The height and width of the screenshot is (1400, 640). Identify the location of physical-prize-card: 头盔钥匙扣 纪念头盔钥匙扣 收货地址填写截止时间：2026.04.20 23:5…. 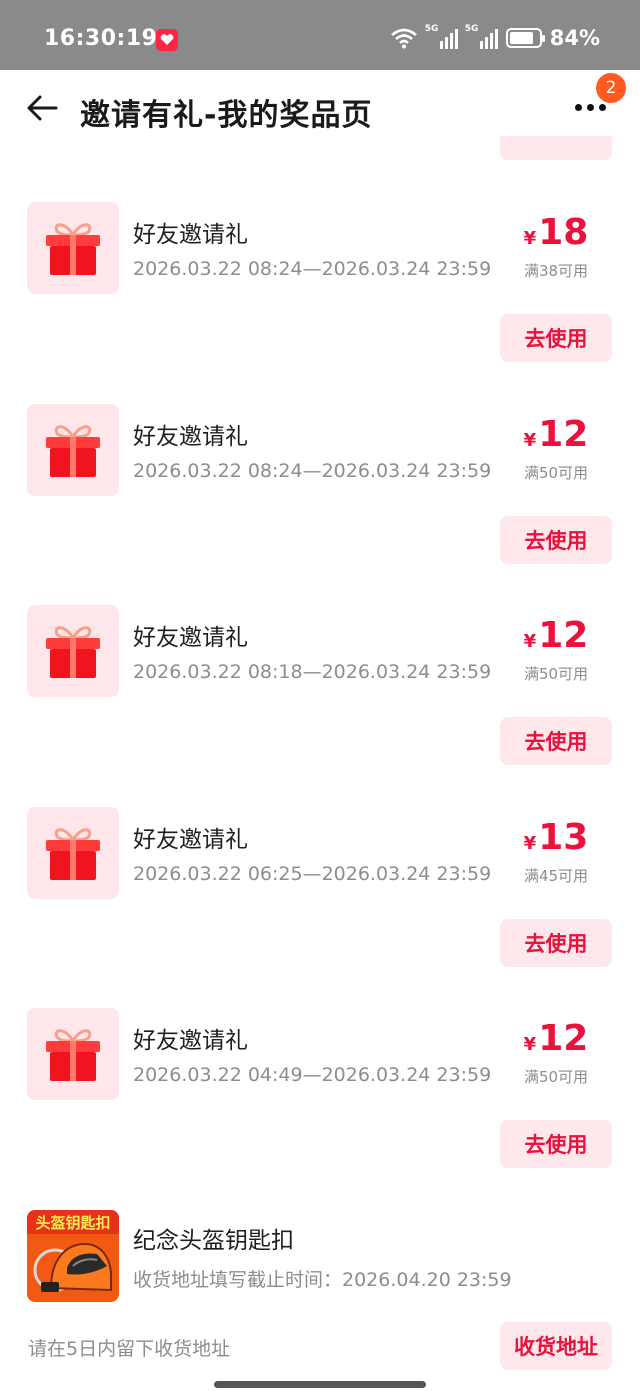
(320, 1290).